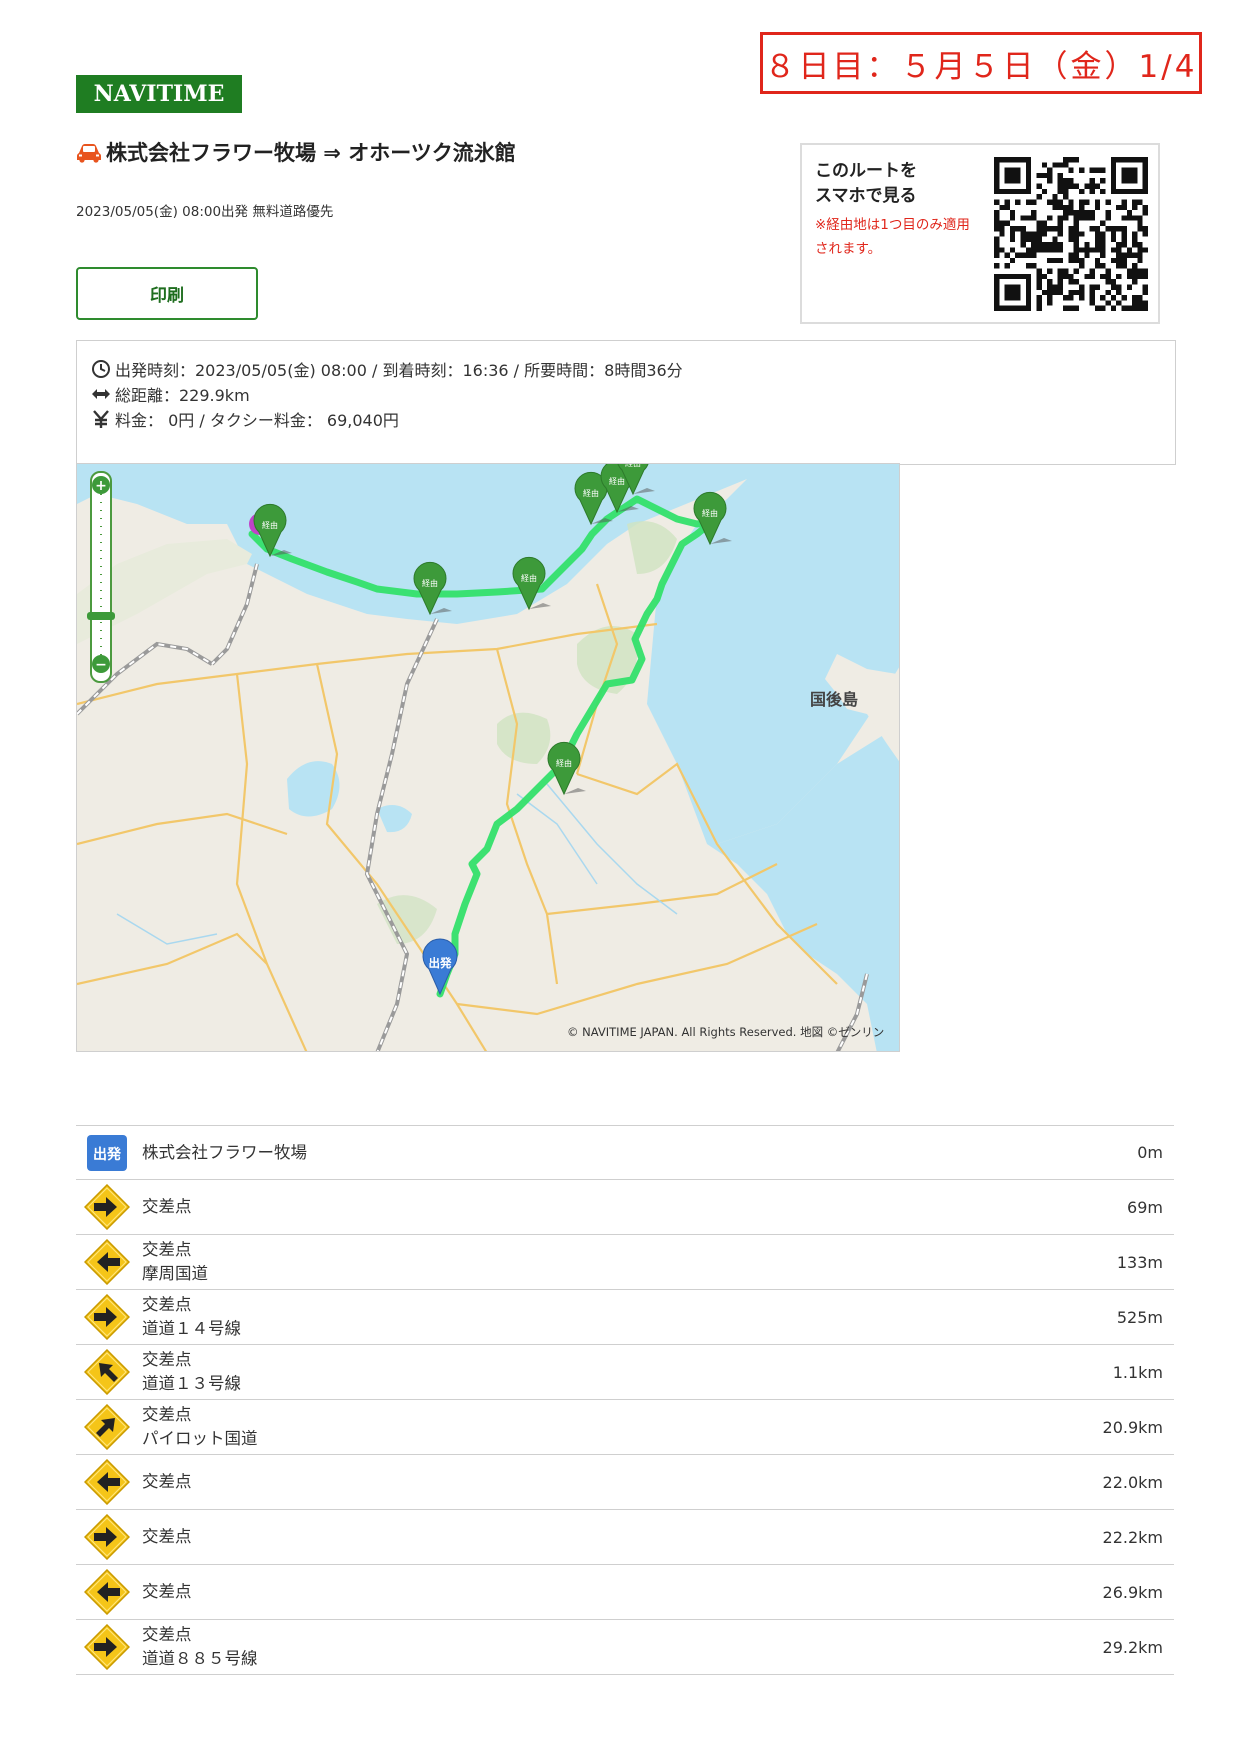 The width and height of the screenshot is (1241, 1755). I want to click on route-step-text: 交差点道道１３号線, so click(191, 1372).